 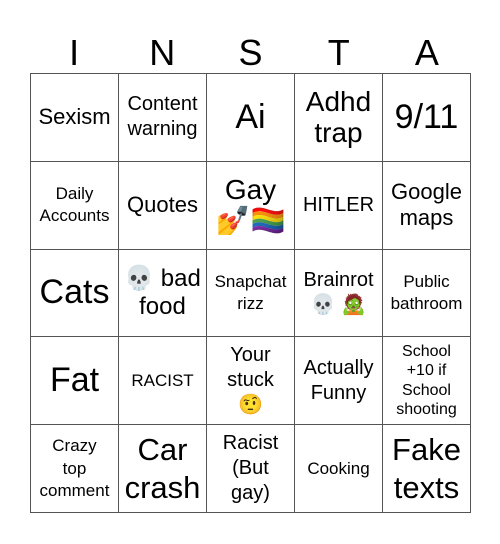 I want to click on bingo-cell: Gay 💅🏳️‍🌈, so click(x=251, y=205).